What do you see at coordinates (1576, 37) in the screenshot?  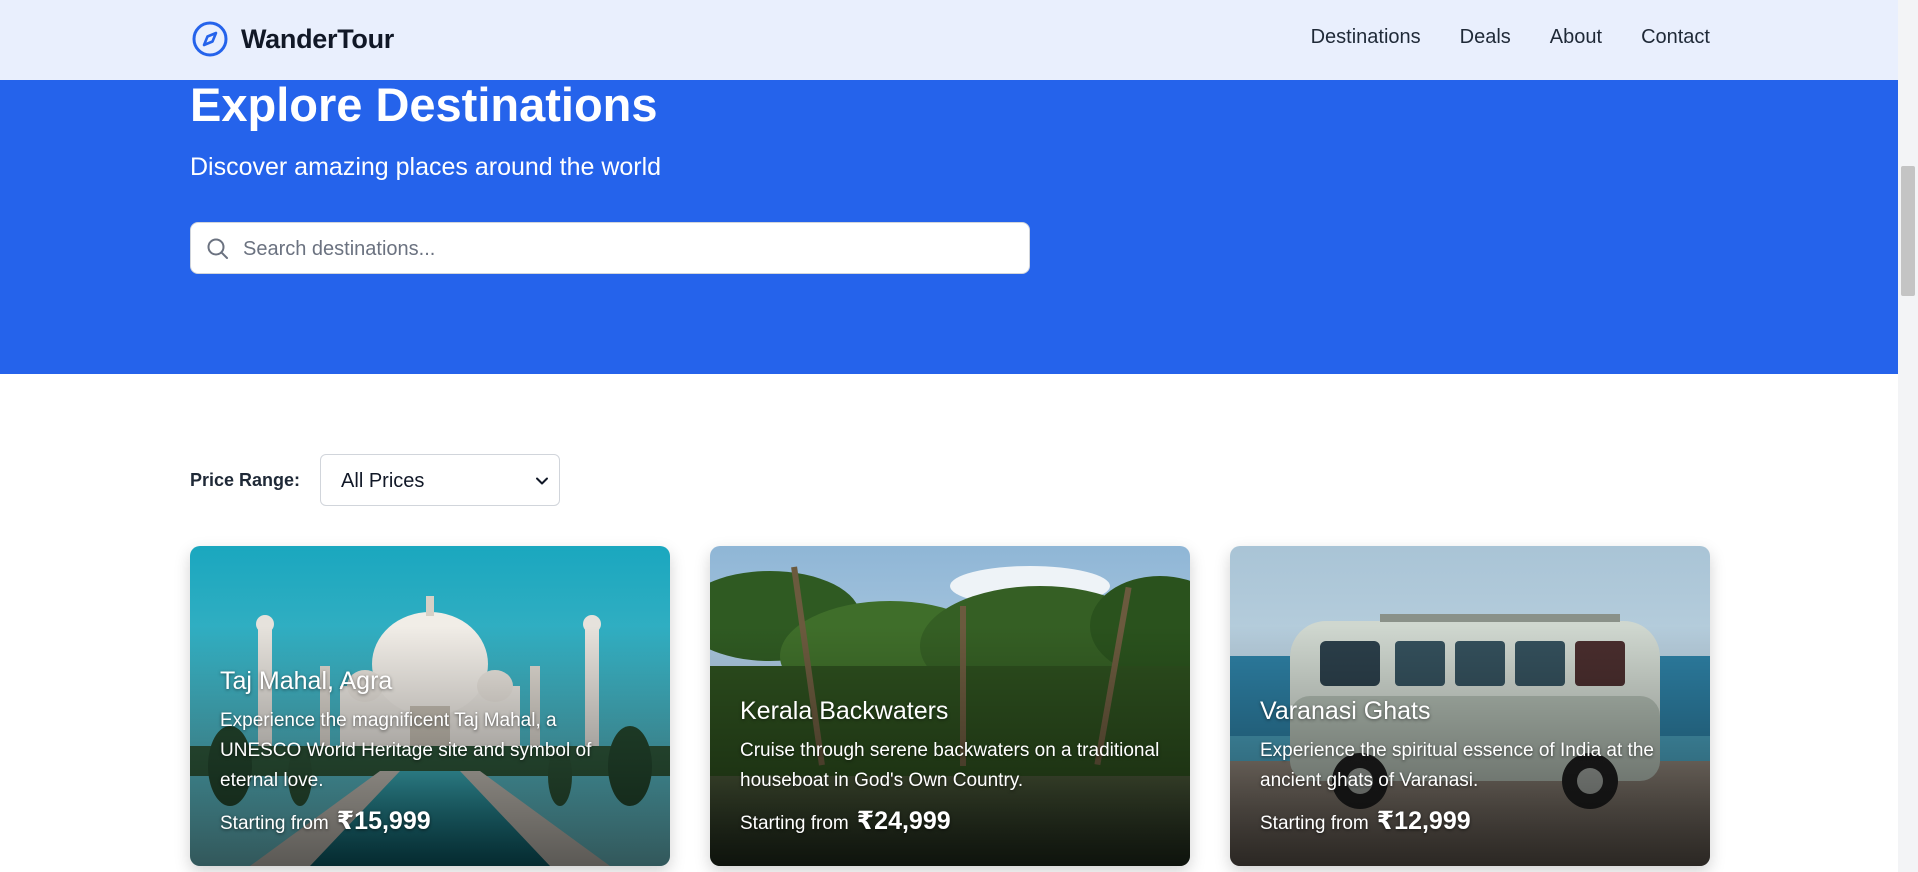 I see `nav-link-about: About` at bounding box center [1576, 37].